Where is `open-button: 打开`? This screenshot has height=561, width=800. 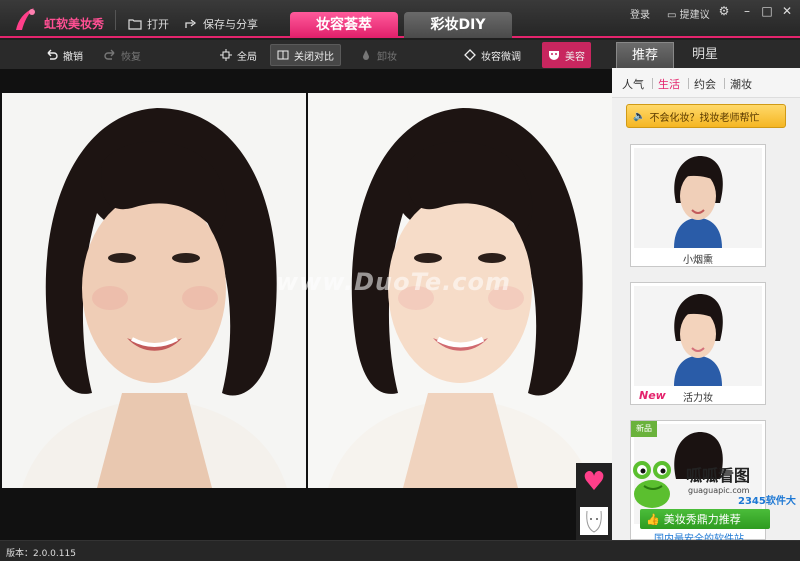
open-button: 打开 is located at coordinates (148, 24).